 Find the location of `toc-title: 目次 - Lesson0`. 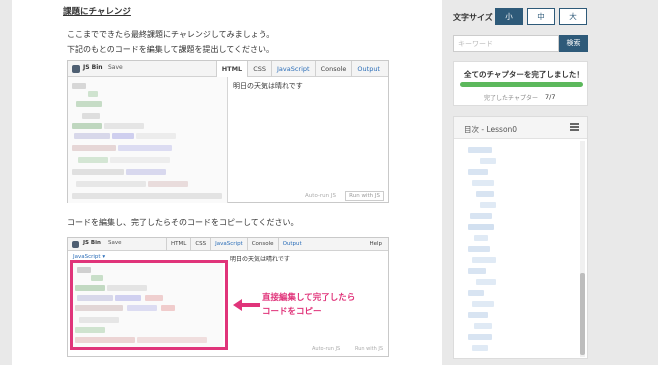

toc-title: 目次 - Lesson0 is located at coordinates (491, 129).